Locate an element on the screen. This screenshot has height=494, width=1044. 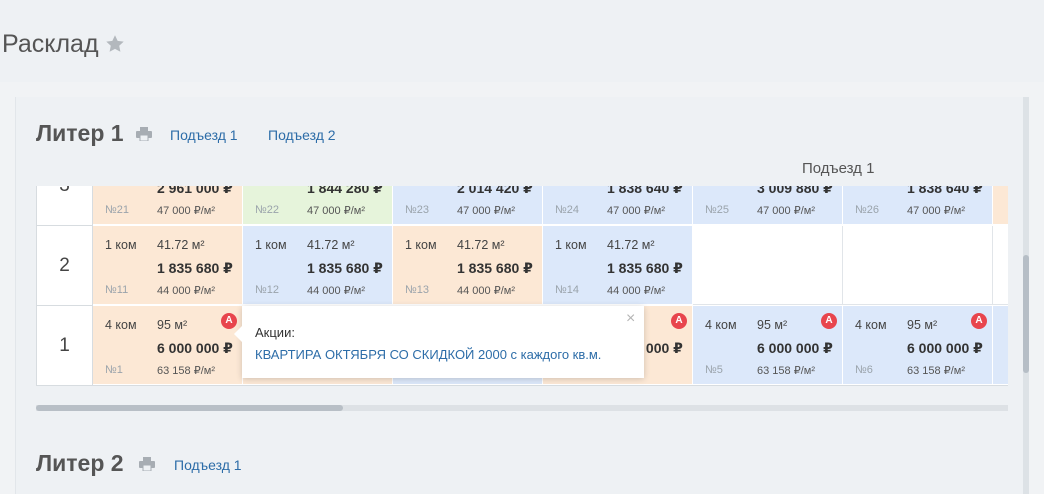
apartment-cell: 3 009 880 ₽ №25 47 000 ₽/м² is located at coordinates (768, 205).